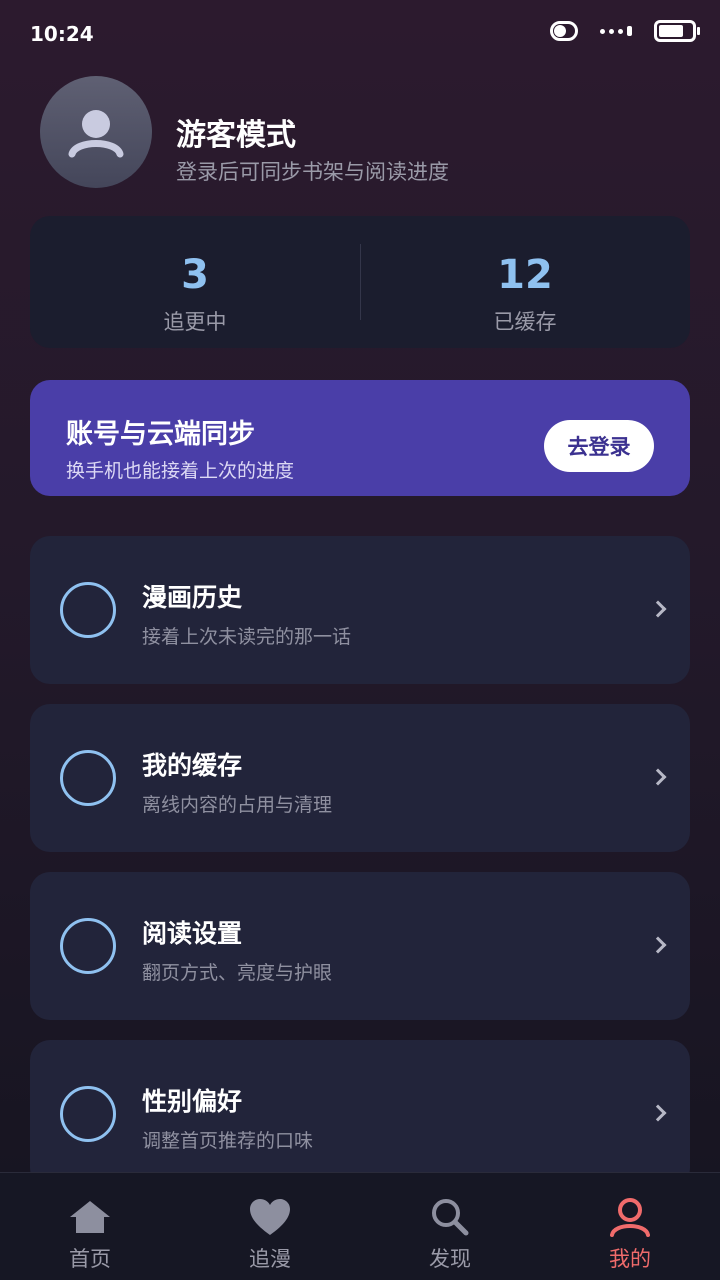 Image resolution: width=720 pixels, height=1280 pixels. What do you see at coordinates (677, 31) in the screenshot?
I see `battery-icon` at bounding box center [677, 31].